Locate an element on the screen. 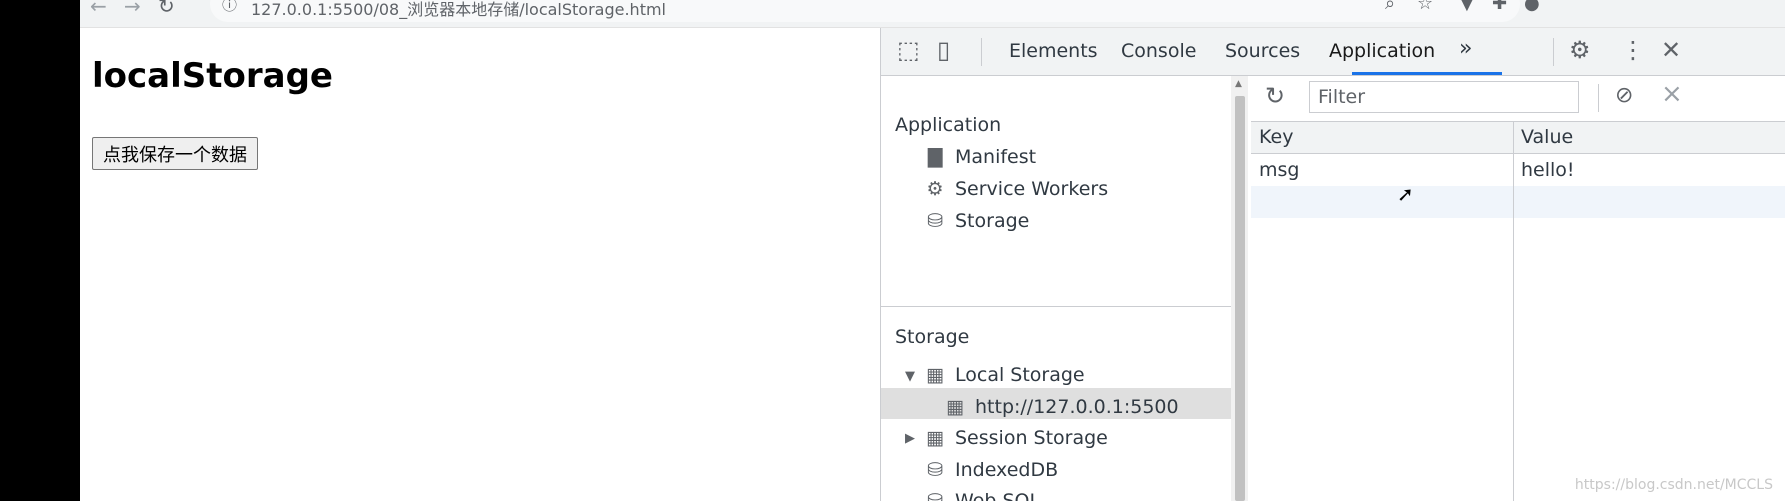 The image size is (1785, 501). device-toolbar-icon: ▯ is located at coordinates (943, 50).